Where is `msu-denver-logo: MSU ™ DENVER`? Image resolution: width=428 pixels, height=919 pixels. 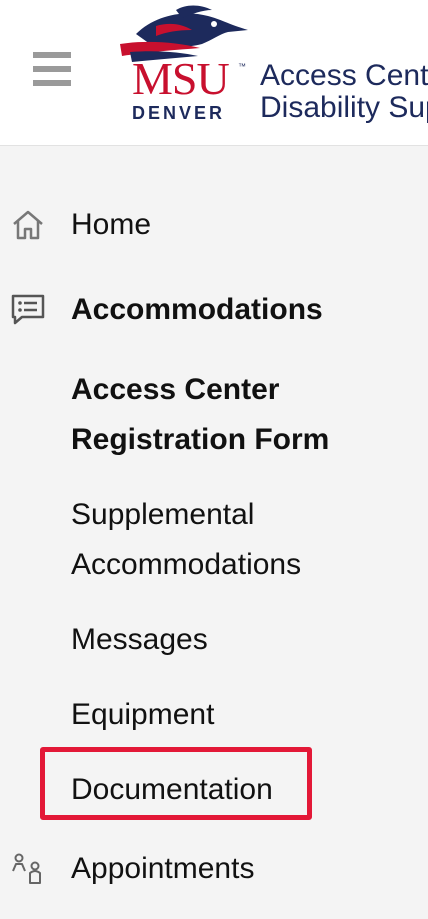
msu-denver-logo: MSU ™ DENVER is located at coordinates (182, 65).